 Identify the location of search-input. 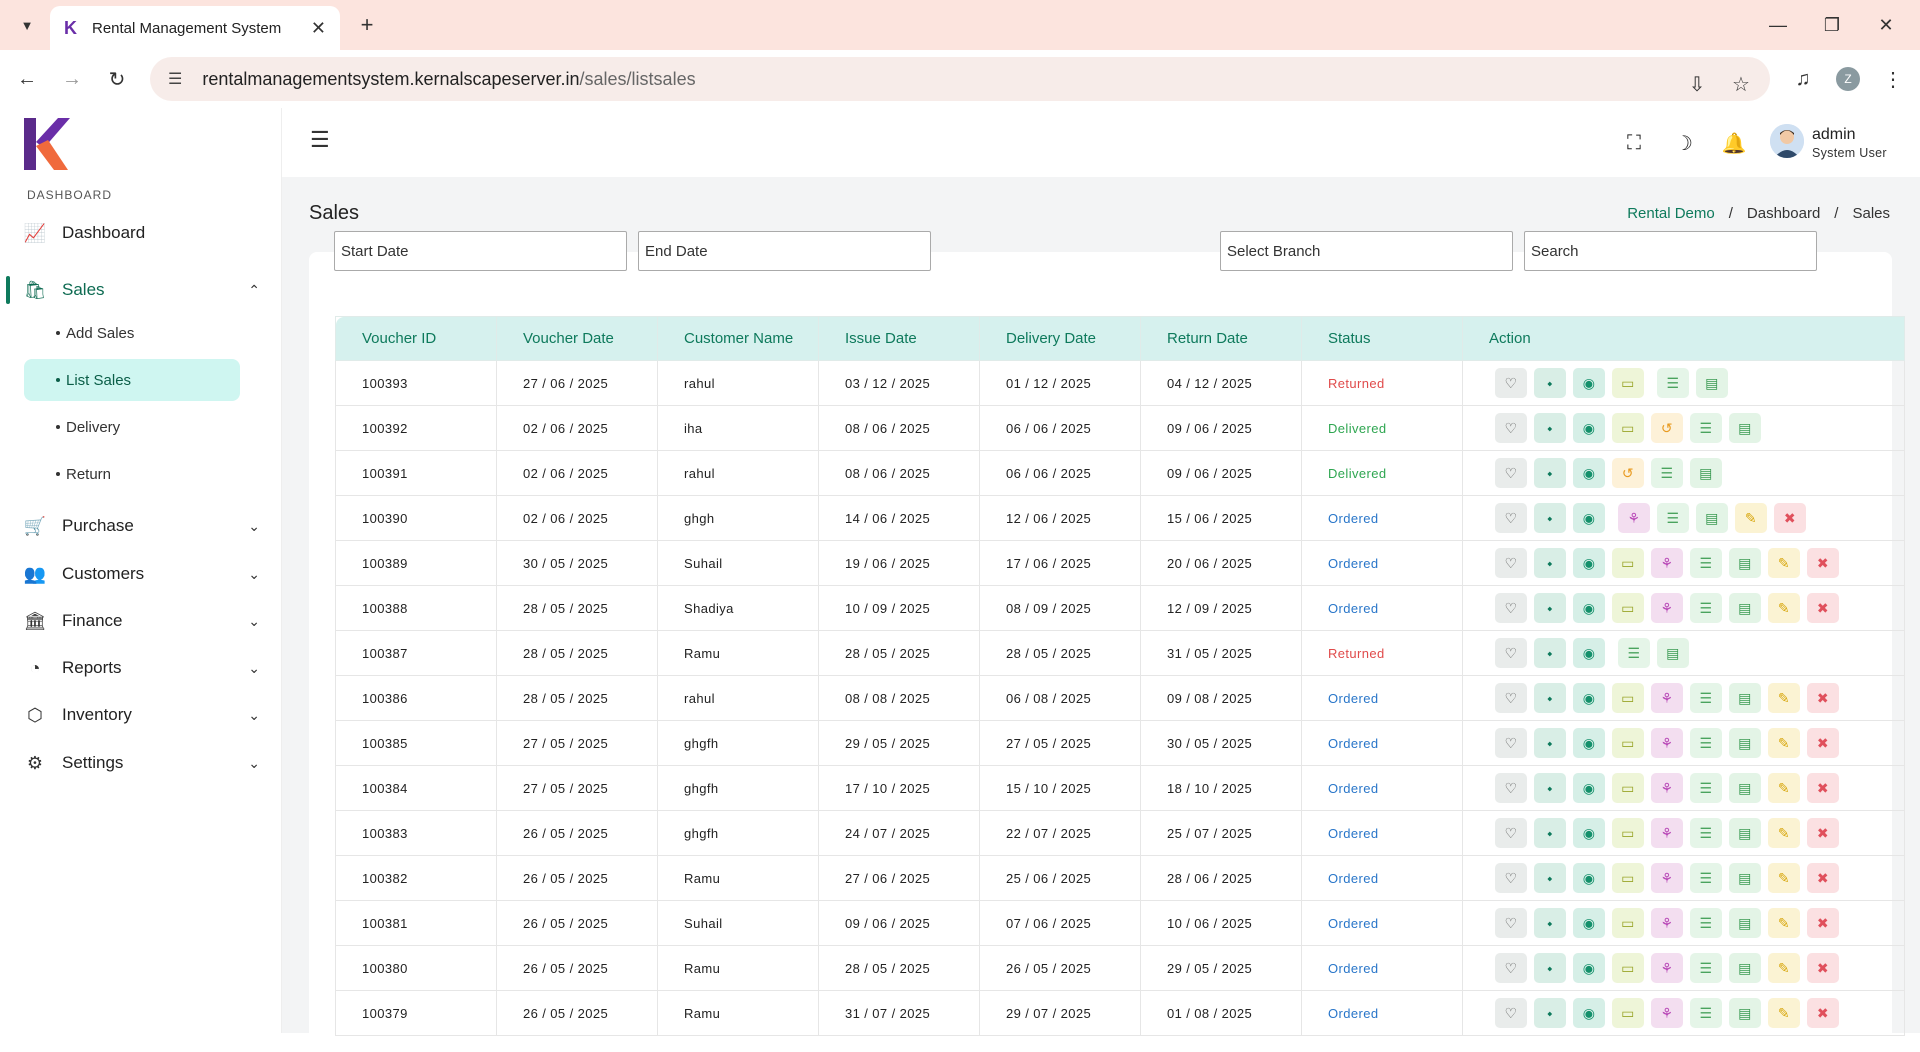
(1670, 251).